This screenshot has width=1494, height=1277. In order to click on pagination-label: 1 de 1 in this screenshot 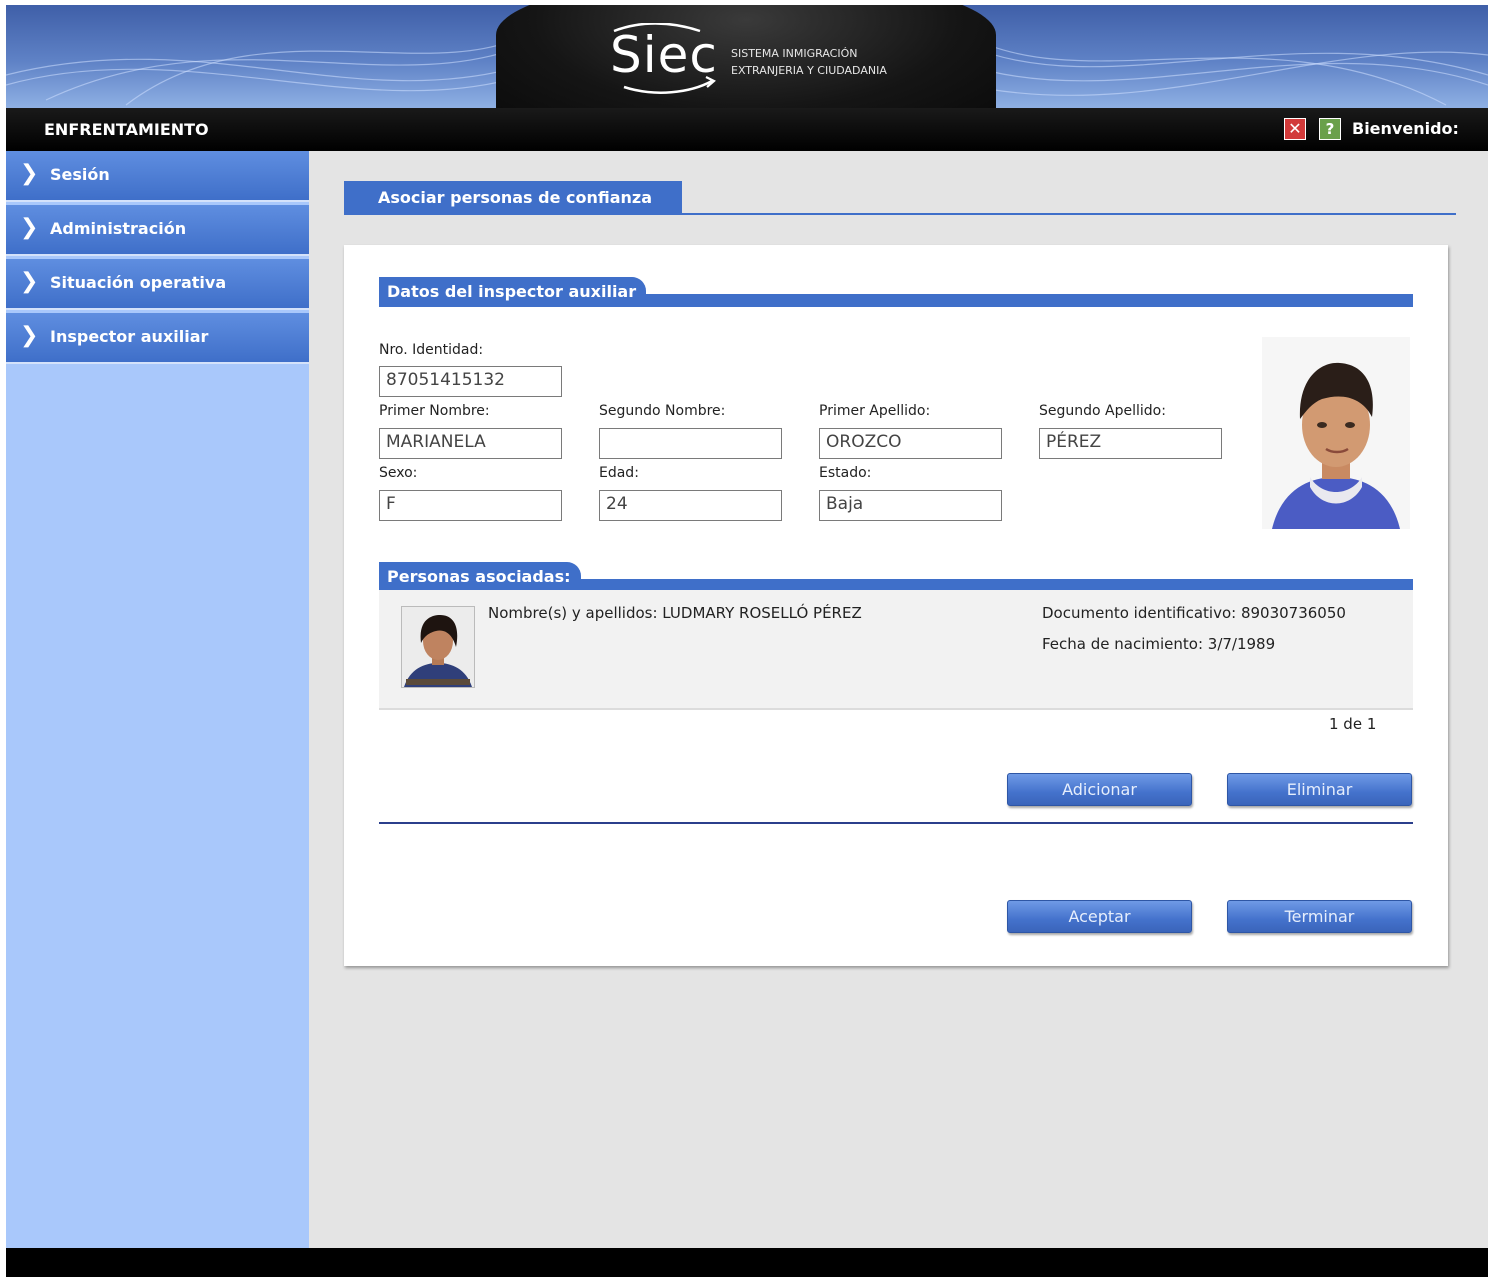, I will do `click(1353, 724)`.